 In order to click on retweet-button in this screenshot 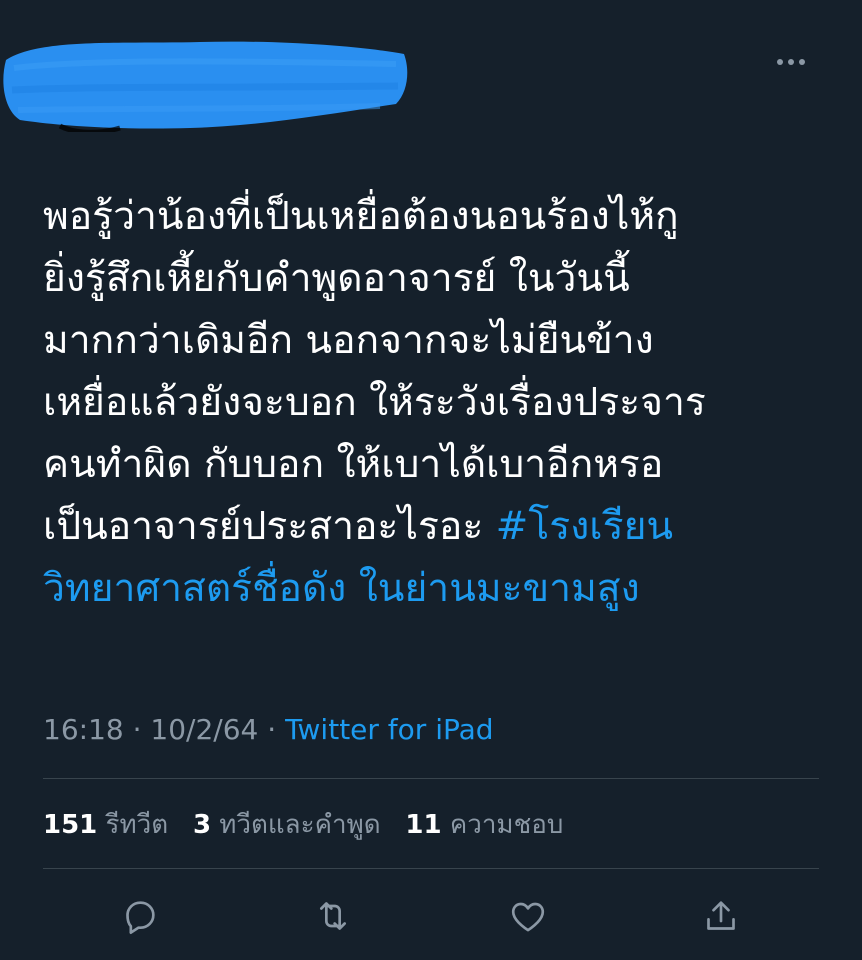, I will do `click(333, 916)`.